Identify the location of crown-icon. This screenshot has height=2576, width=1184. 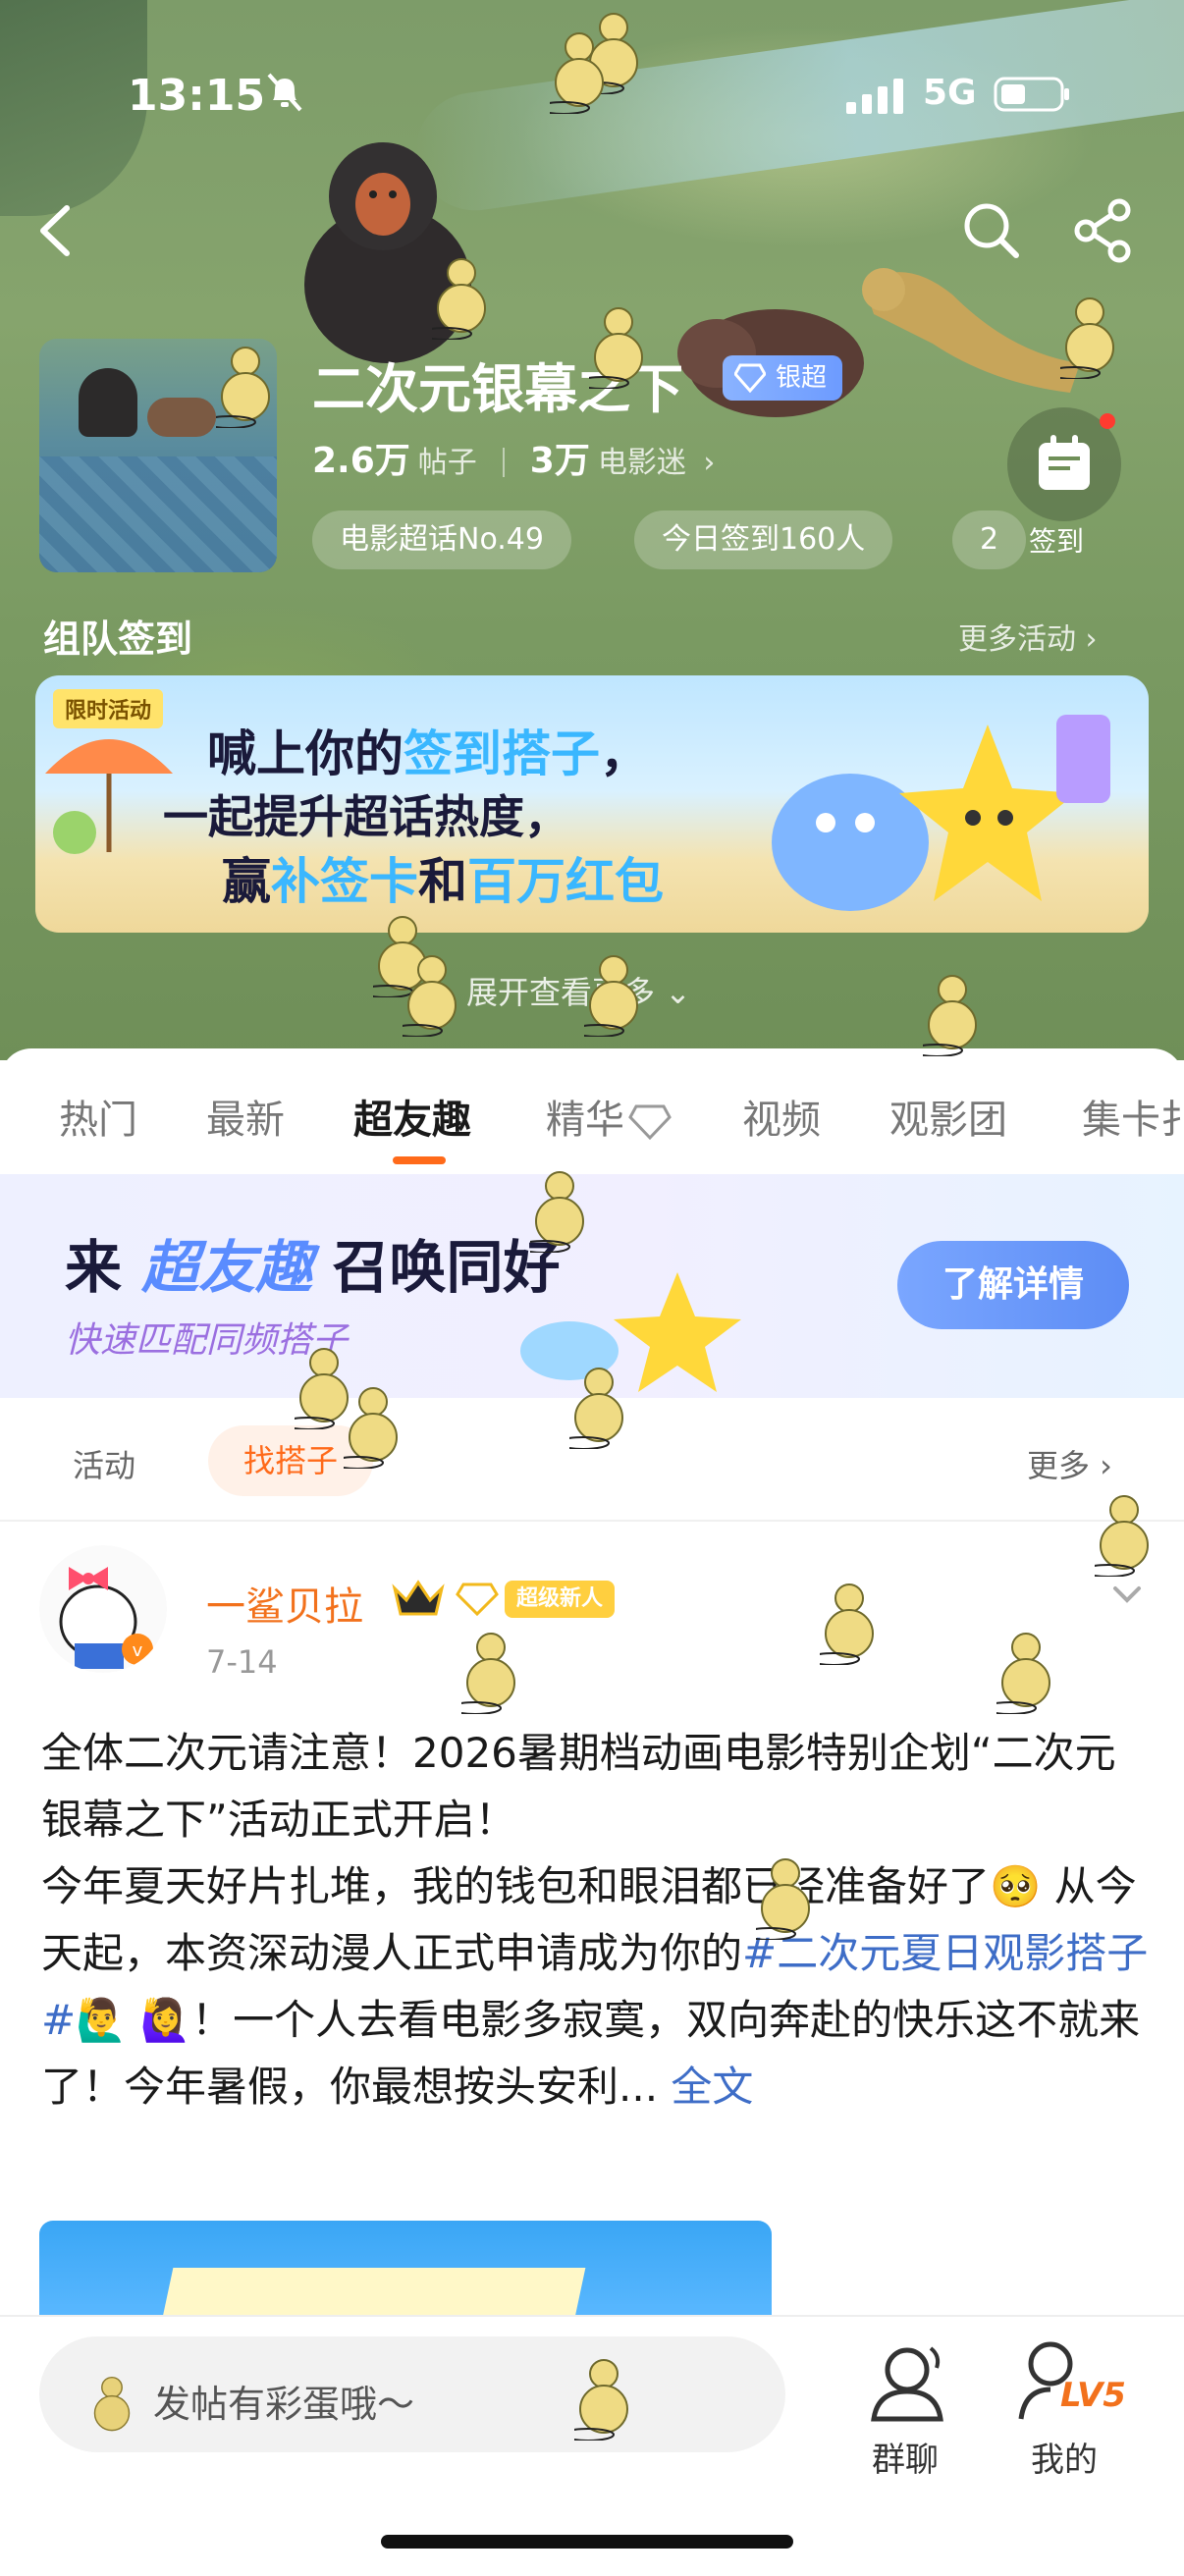
(418, 1598).